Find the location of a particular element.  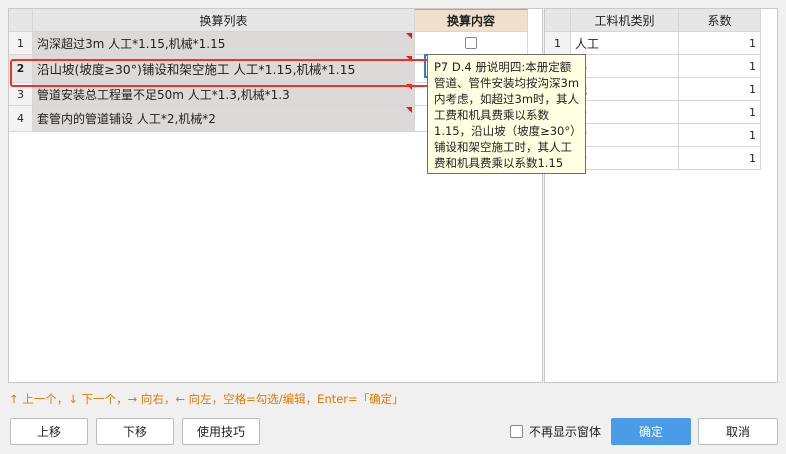

row-name-cell: 沿山坡(坡度≥30°)铺设和架空施工 人工*1.15,机械*1.15 is located at coordinates (224, 69).